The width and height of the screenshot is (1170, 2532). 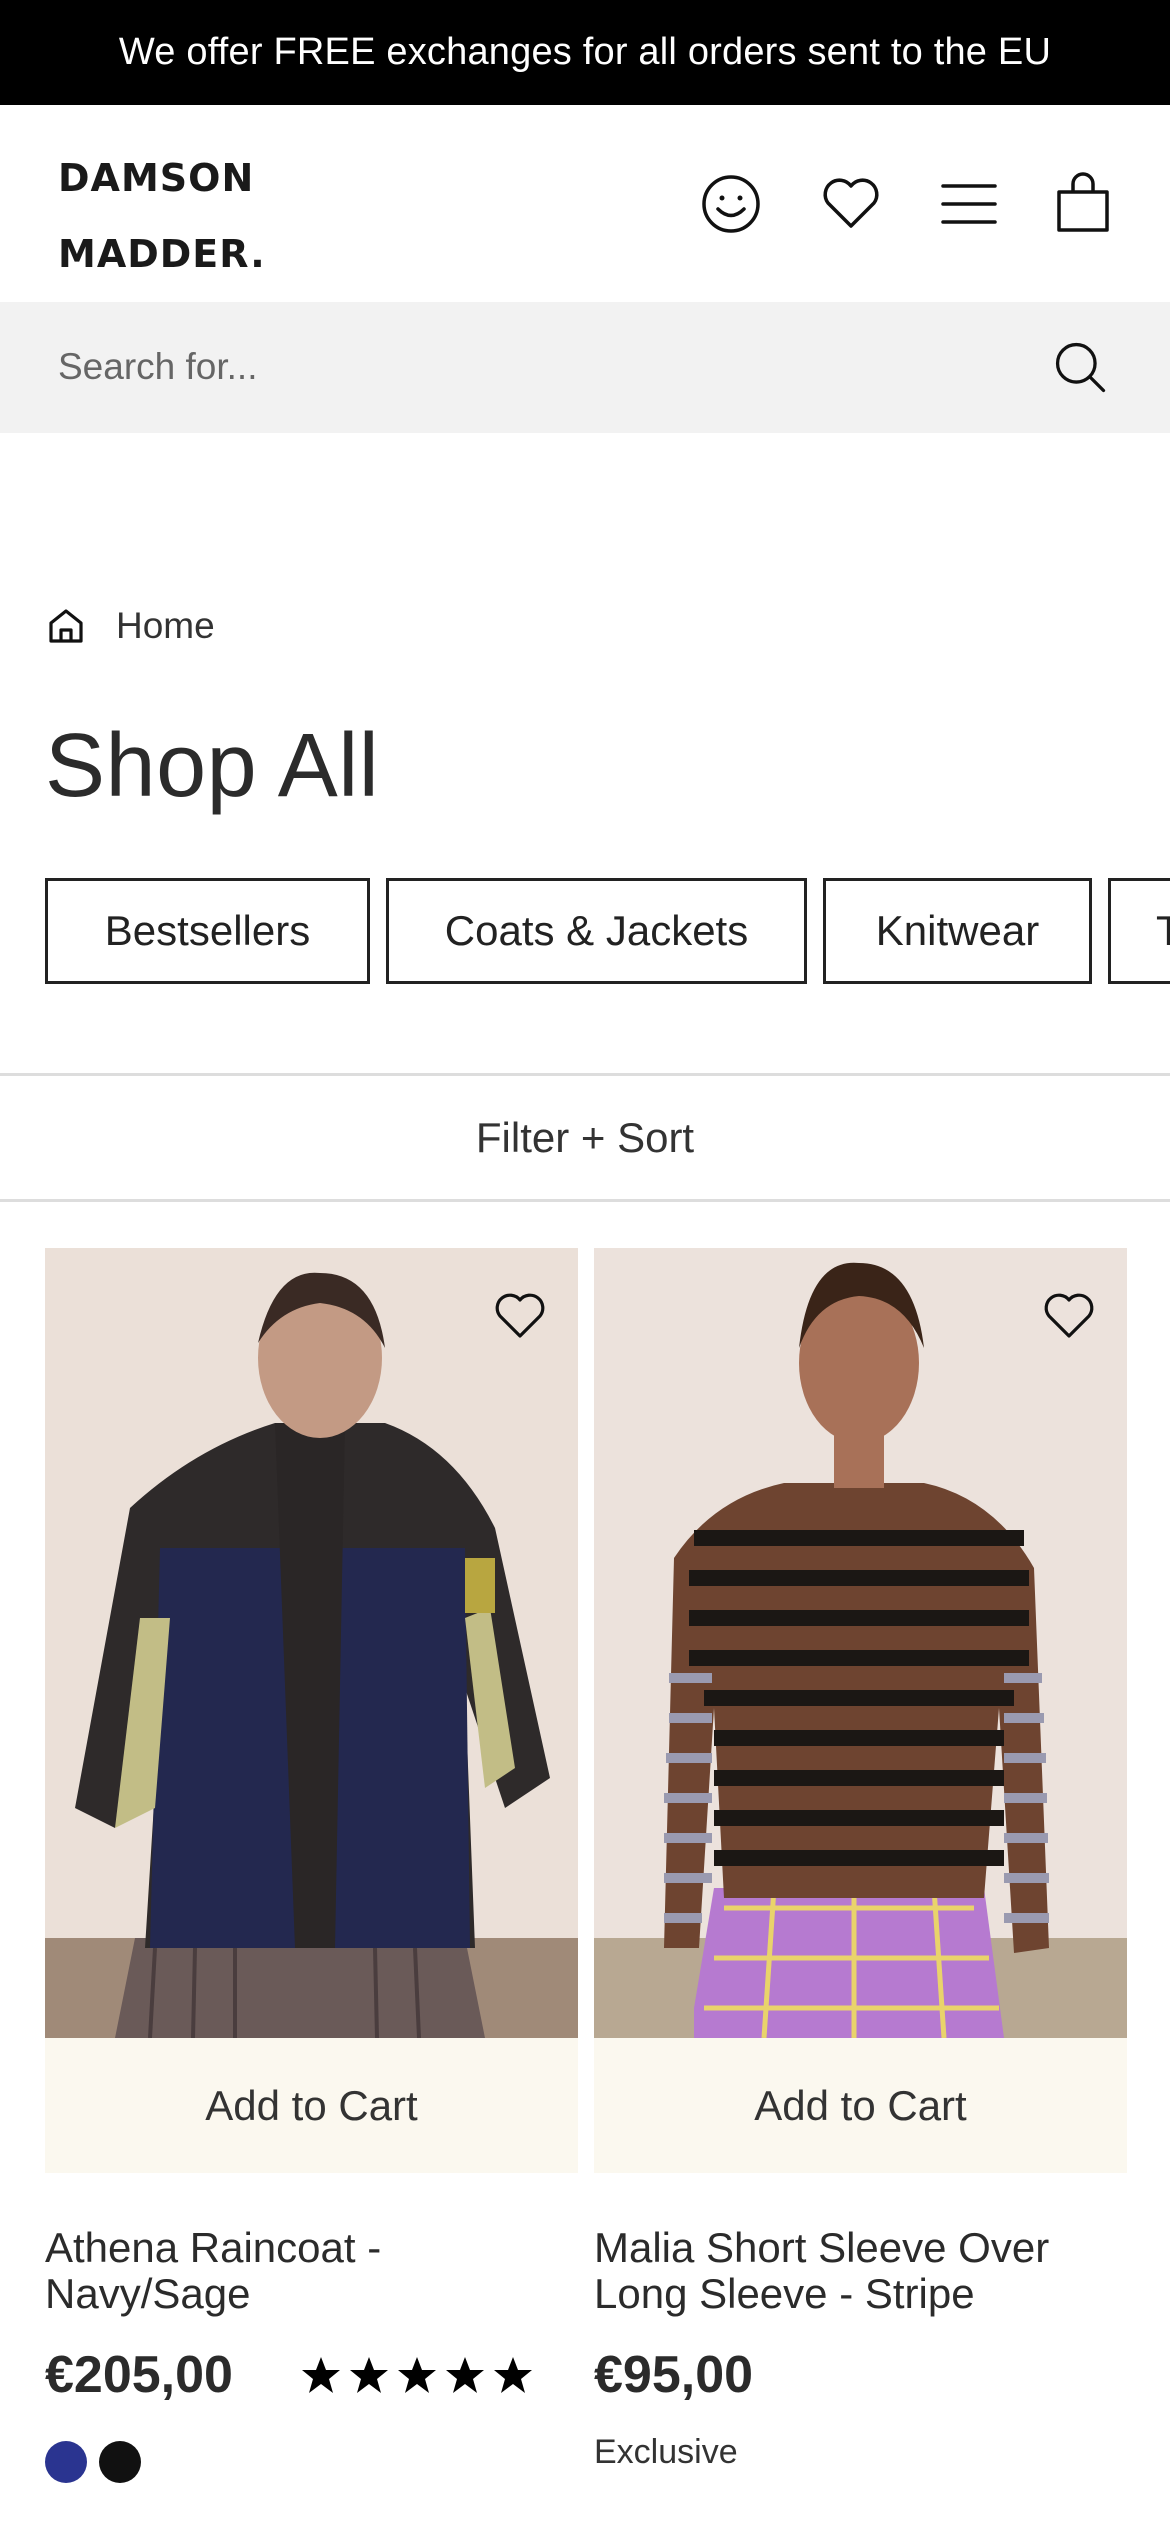 I want to click on product-name: Athena Raincoat - Navy/Sage, so click(x=311, y=2271).